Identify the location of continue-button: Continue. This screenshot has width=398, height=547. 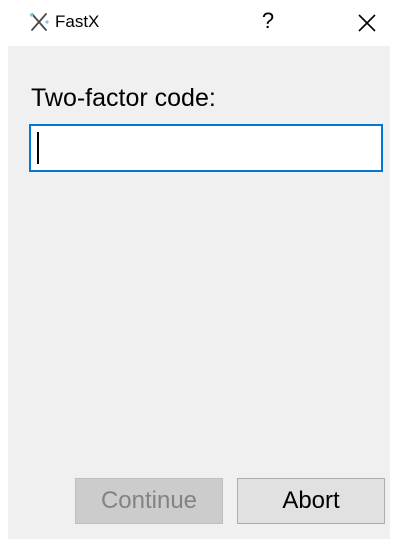
(149, 501).